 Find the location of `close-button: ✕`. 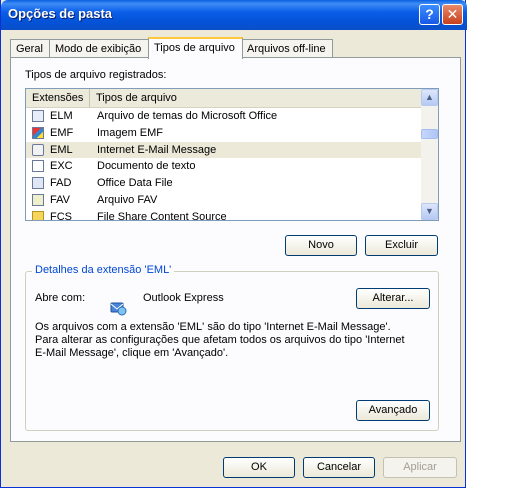

close-button: ✕ is located at coordinates (452, 14).